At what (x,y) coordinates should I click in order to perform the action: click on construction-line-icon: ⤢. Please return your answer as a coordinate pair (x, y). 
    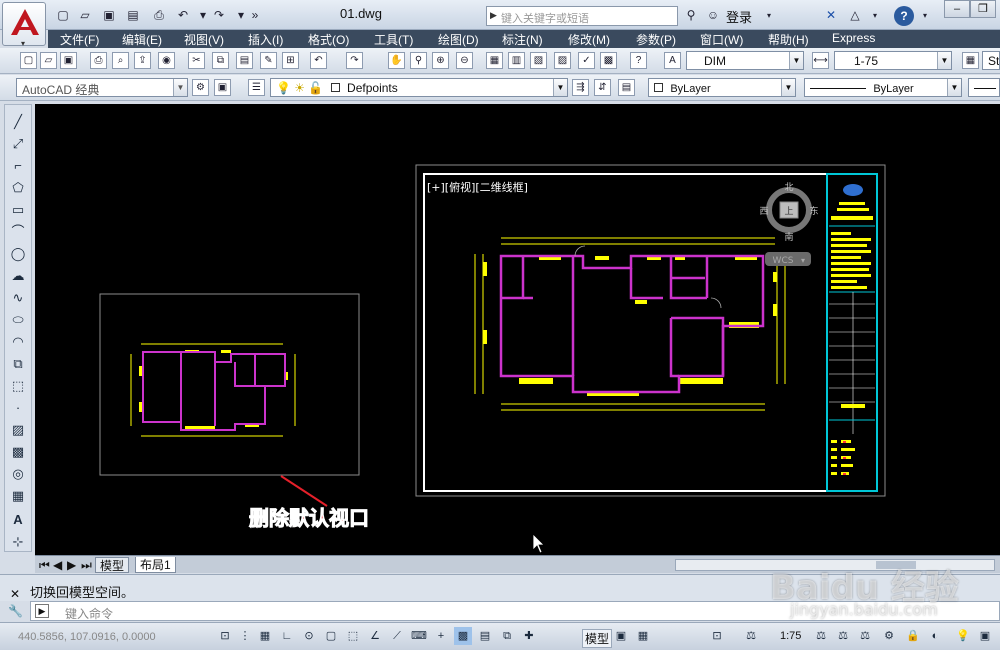
    Looking at the image, I should click on (18, 144).